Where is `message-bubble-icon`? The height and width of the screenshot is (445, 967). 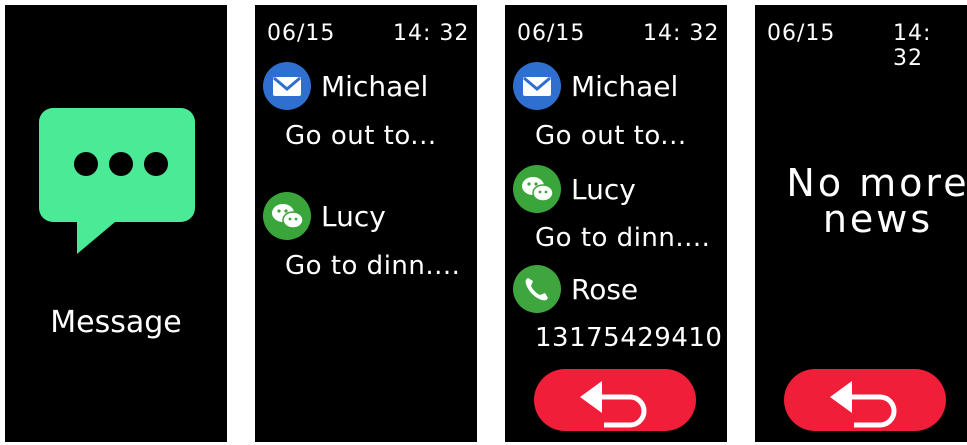
message-bubble-icon is located at coordinates (117, 183).